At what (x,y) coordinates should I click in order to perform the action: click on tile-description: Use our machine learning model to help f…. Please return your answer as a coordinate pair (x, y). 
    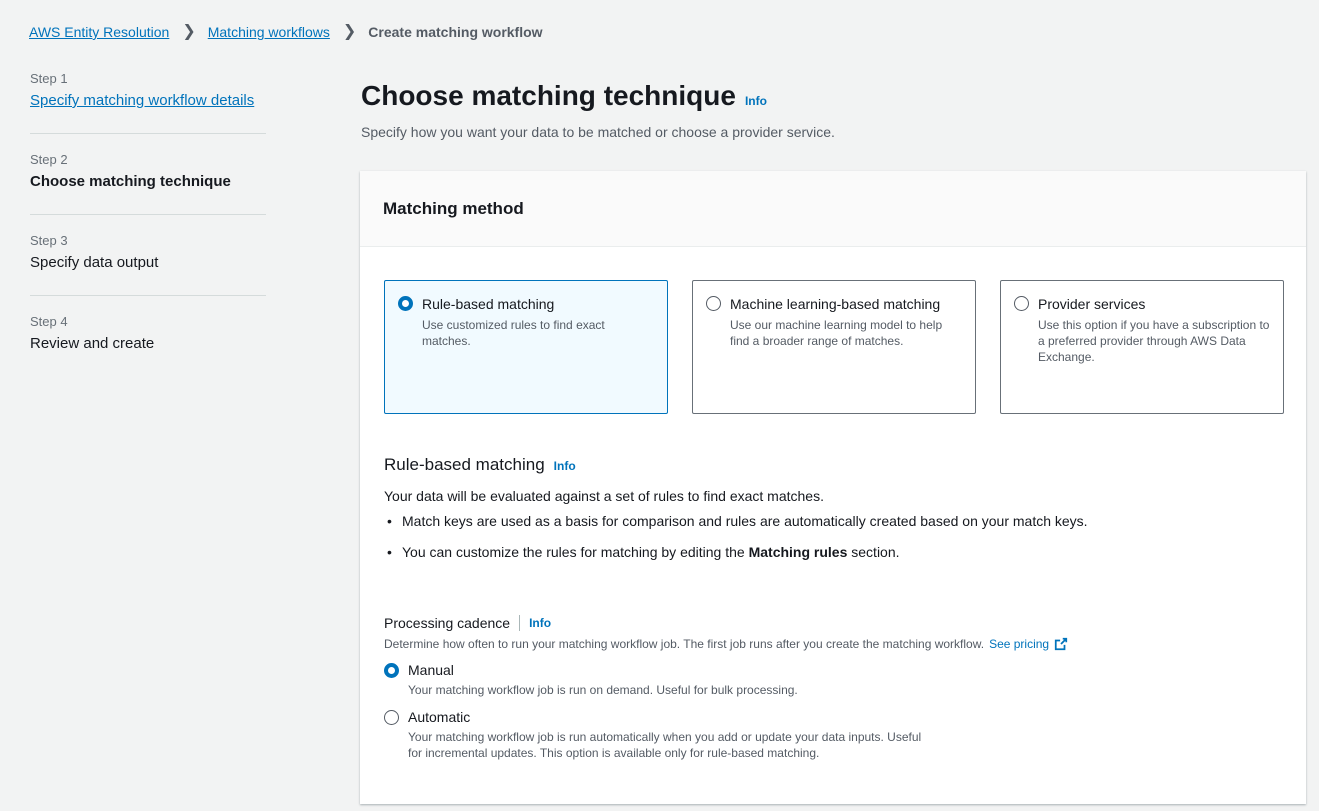
    Looking at the image, I should click on (836, 333).